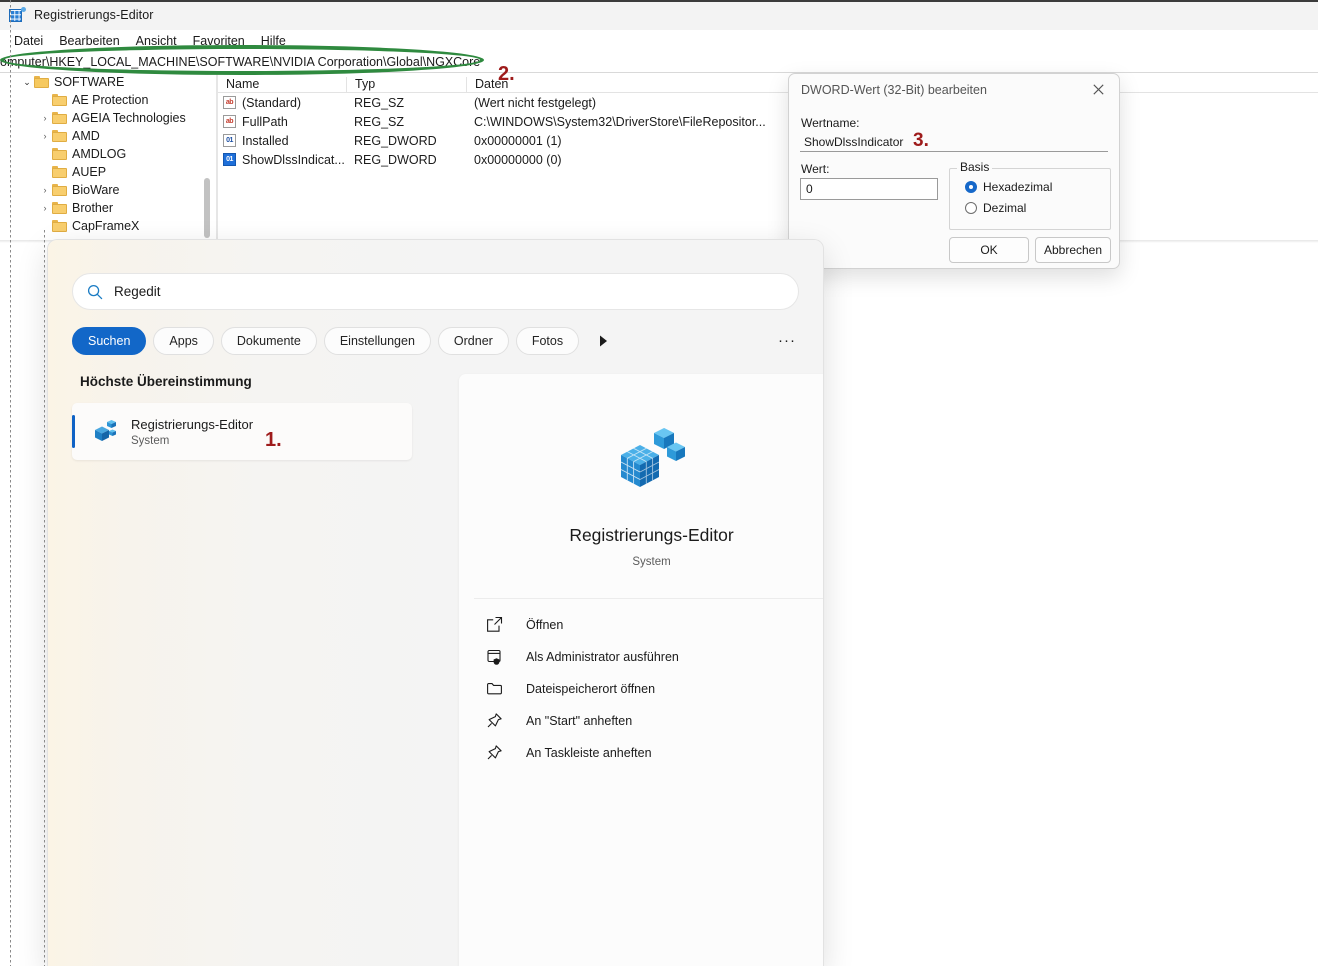  What do you see at coordinates (229, 102) in the screenshot?
I see `string-value-icon: ab` at bounding box center [229, 102].